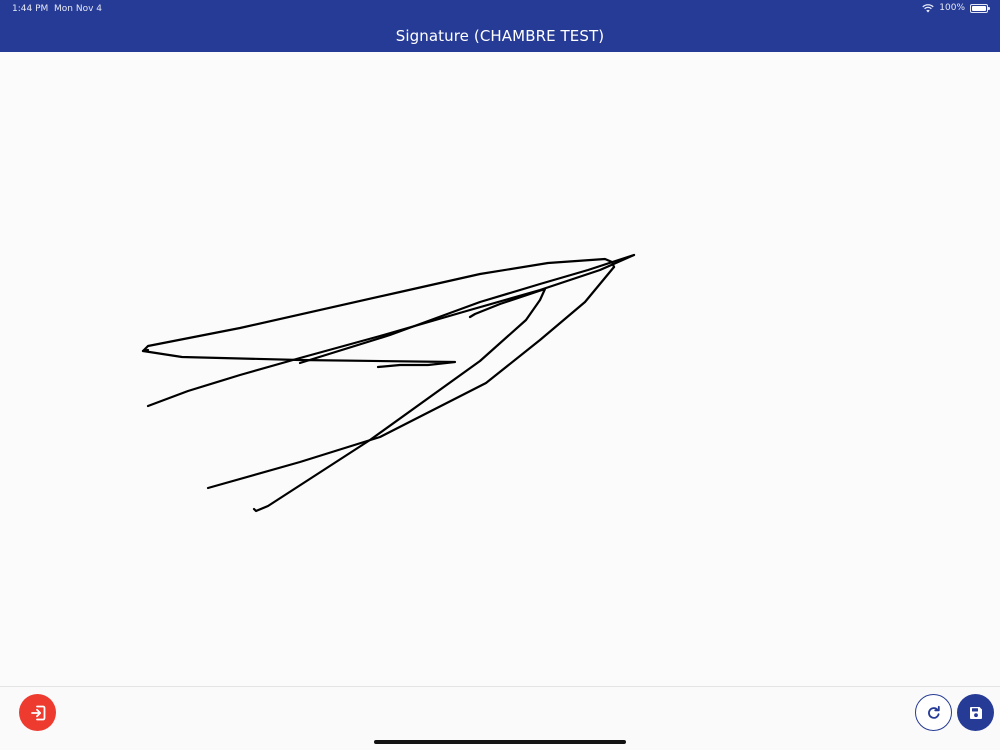 Image resolution: width=1000 pixels, height=750 pixels. I want to click on sign-in-icon, so click(37, 712).